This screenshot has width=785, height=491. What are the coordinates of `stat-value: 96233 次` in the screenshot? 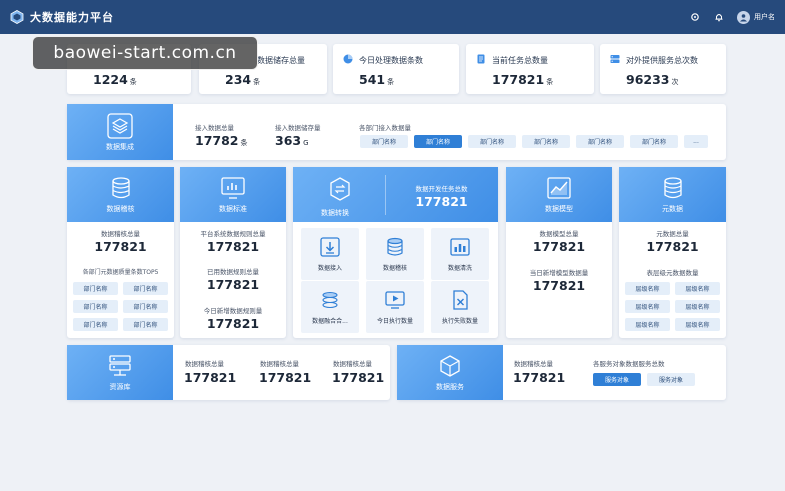 It's located at (652, 79).